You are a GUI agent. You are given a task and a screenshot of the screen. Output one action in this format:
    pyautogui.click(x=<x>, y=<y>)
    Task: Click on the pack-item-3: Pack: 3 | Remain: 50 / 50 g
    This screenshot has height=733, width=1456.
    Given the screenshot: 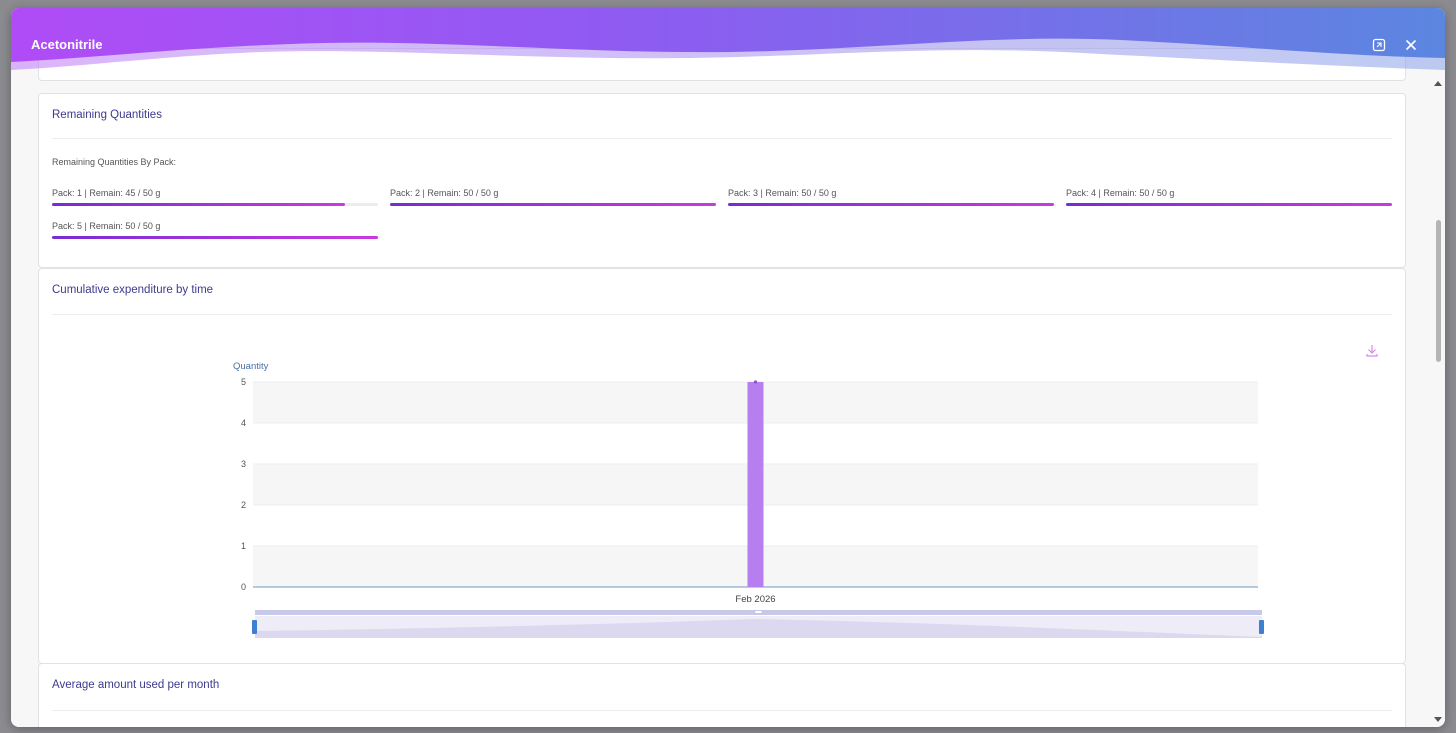 What is the action you would take?
    pyautogui.click(x=891, y=197)
    